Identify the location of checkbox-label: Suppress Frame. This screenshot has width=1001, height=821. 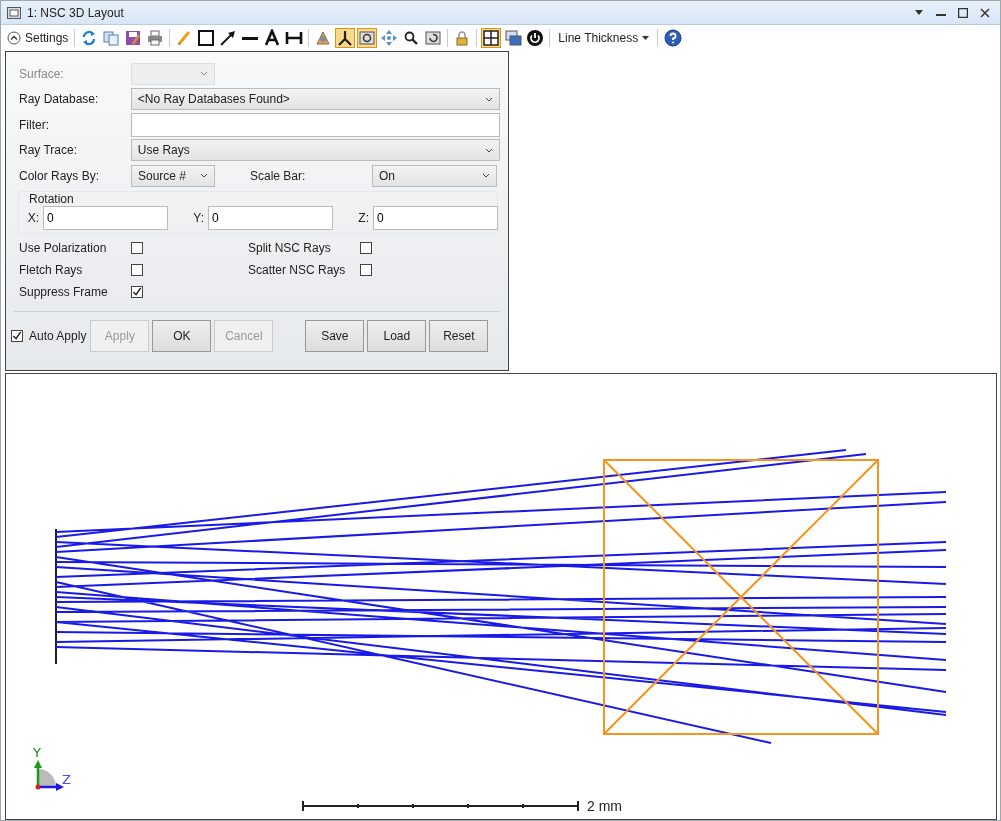
(64, 291).